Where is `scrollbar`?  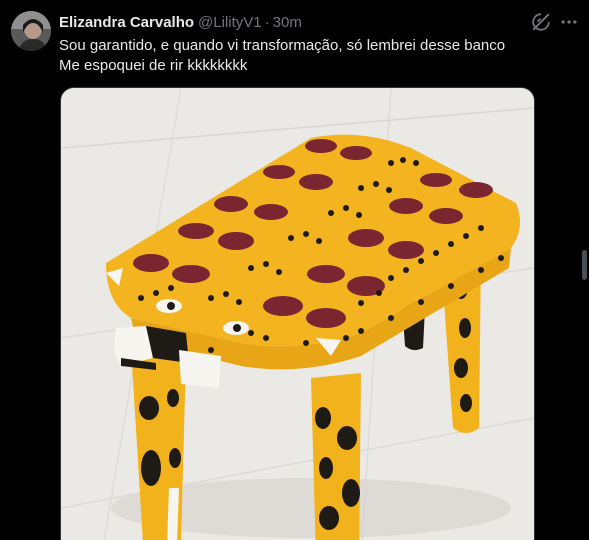
scrollbar is located at coordinates (584, 265).